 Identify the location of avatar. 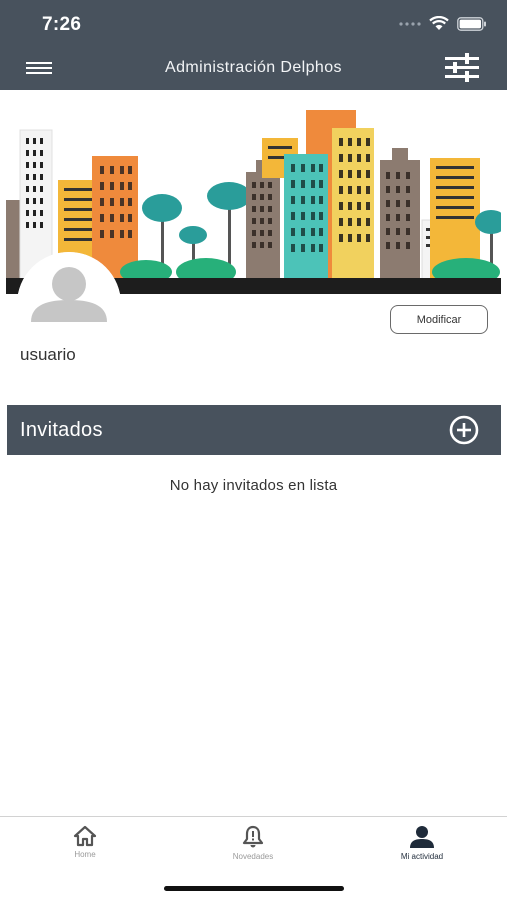
(69, 304).